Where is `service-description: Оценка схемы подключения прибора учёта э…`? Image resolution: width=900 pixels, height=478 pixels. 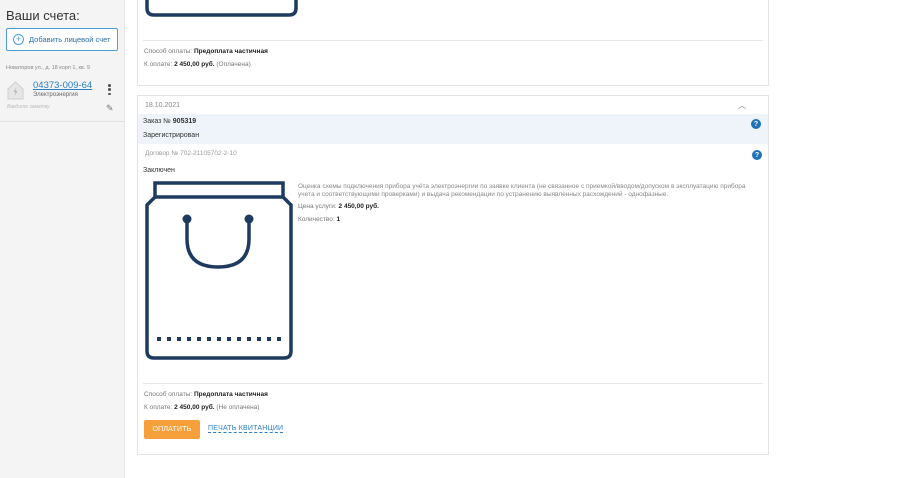 service-description: Оценка схемы подключения прибора учёта э… is located at coordinates (522, 190).